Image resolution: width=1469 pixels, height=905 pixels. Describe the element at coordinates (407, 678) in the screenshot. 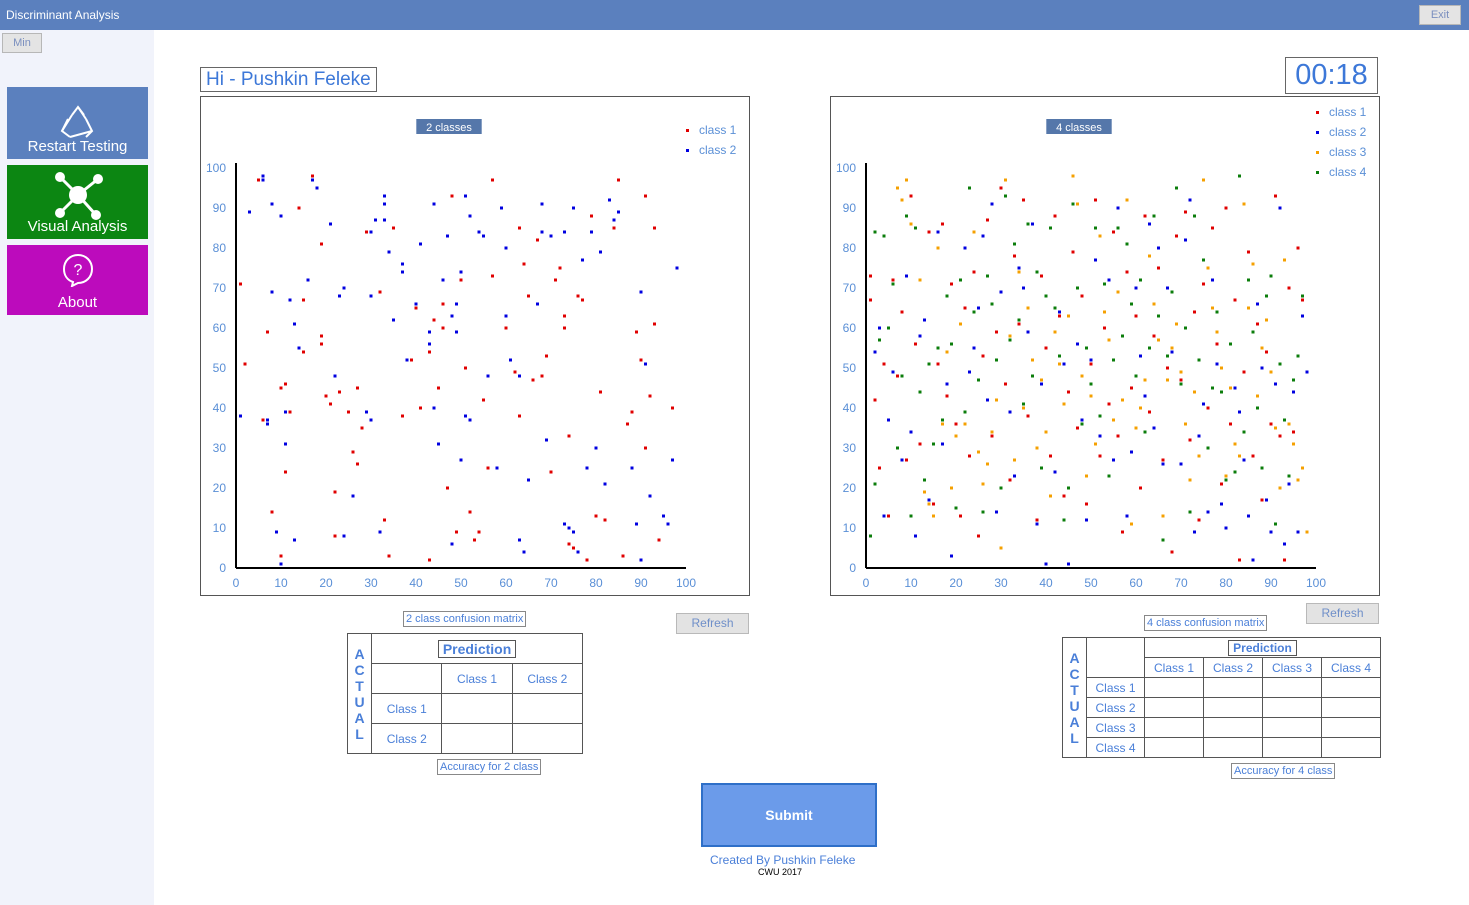

I see `corner-cell` at that location.